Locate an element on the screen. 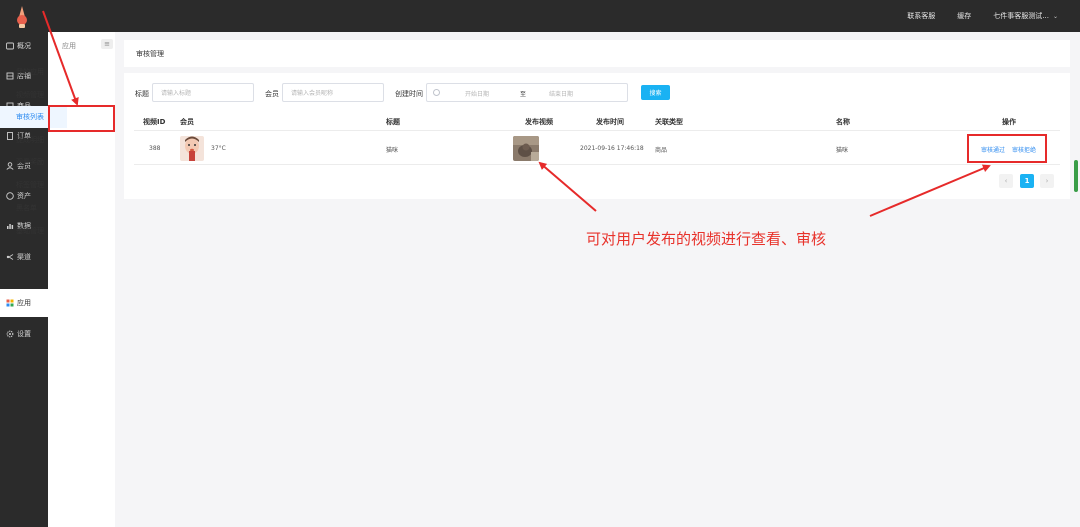 Image resolution: width=1080 pixels, height=527 pixels. apps-icon is located at coordinates (10, 303).